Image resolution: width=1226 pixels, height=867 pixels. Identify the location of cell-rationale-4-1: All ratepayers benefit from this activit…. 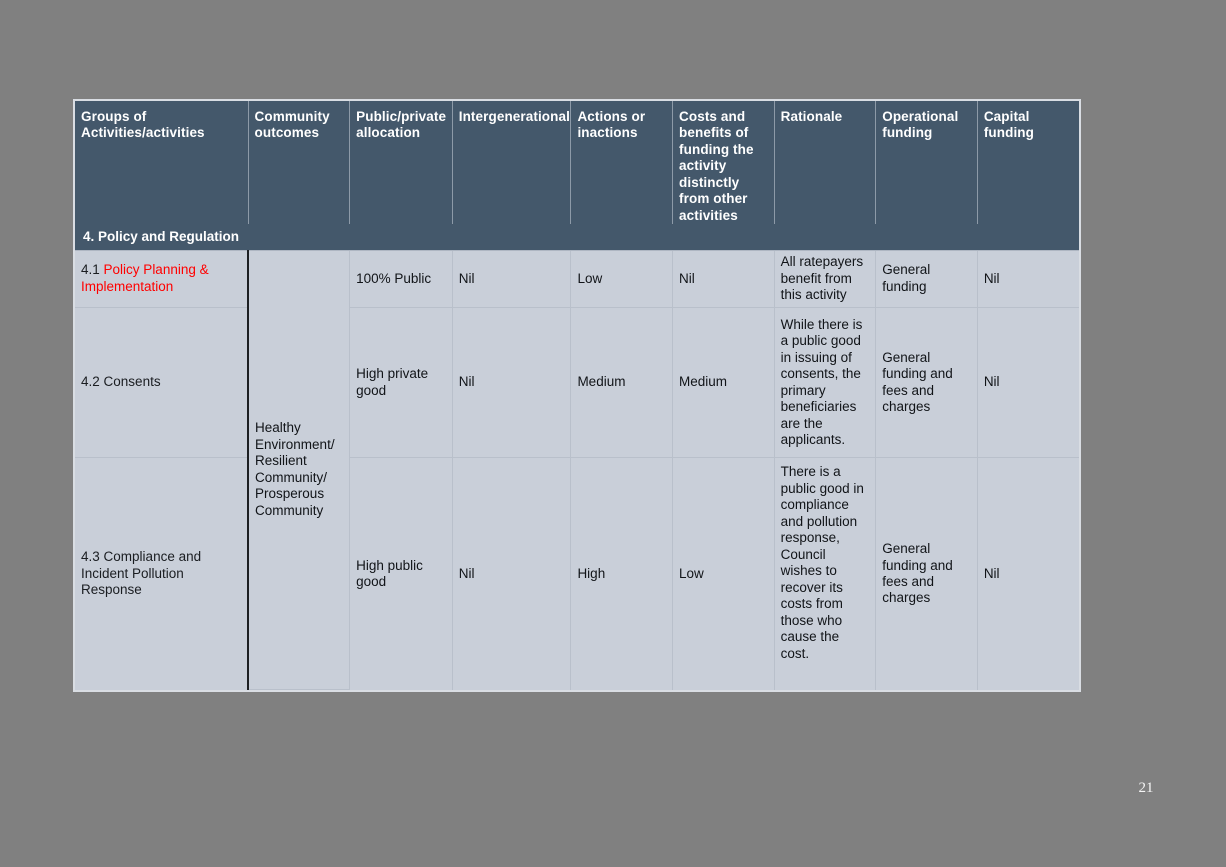
(825, 279).